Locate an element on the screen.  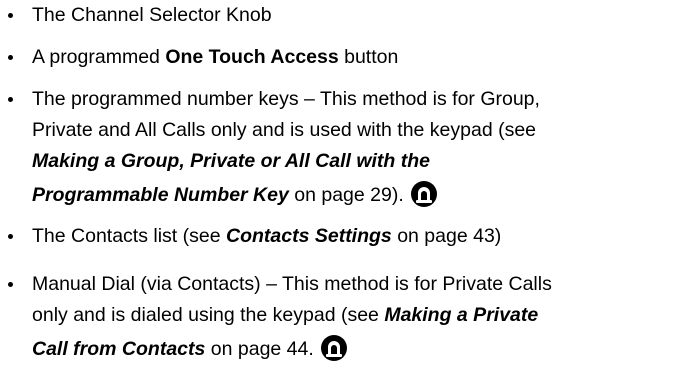
item-text: The Channel Selector Knob is located at coordinates (152, 15).